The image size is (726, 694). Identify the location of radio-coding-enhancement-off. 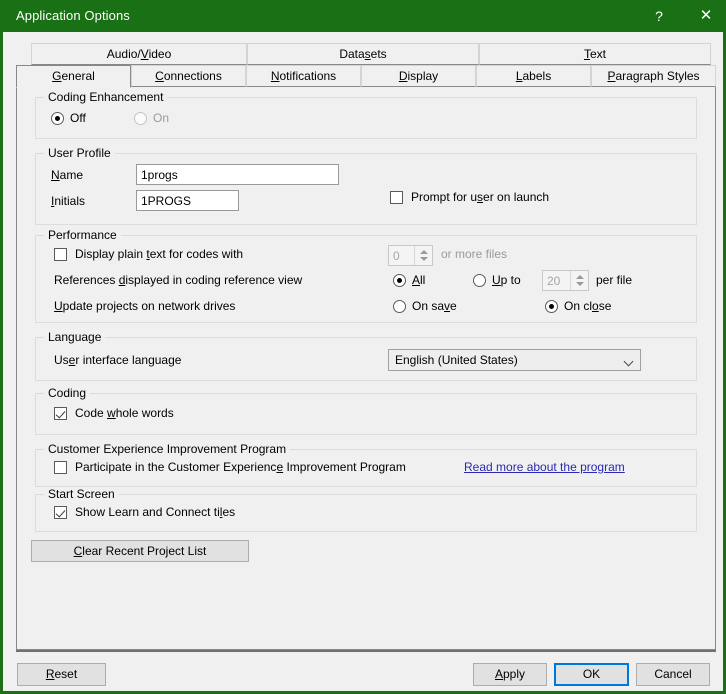
(57, 118).